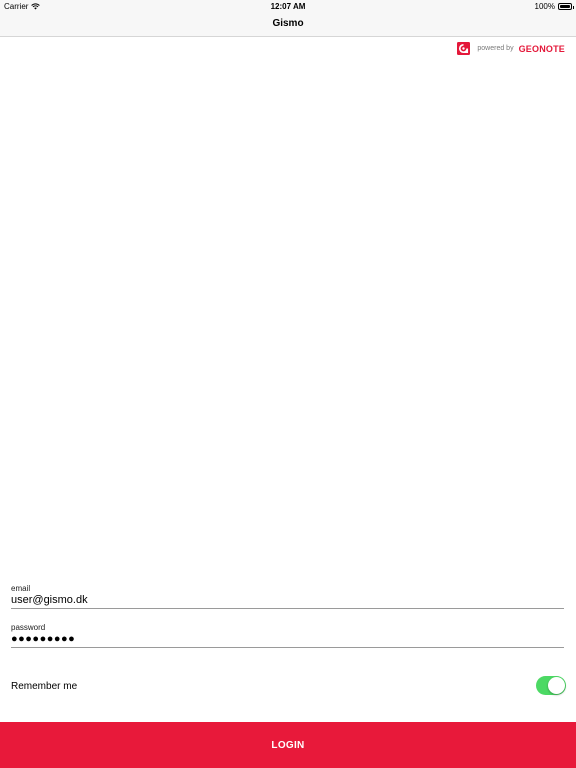  What do you see at coordinates (287, 647) in the screenshot?
I see `password-underline` at bounding box center [287, 647].